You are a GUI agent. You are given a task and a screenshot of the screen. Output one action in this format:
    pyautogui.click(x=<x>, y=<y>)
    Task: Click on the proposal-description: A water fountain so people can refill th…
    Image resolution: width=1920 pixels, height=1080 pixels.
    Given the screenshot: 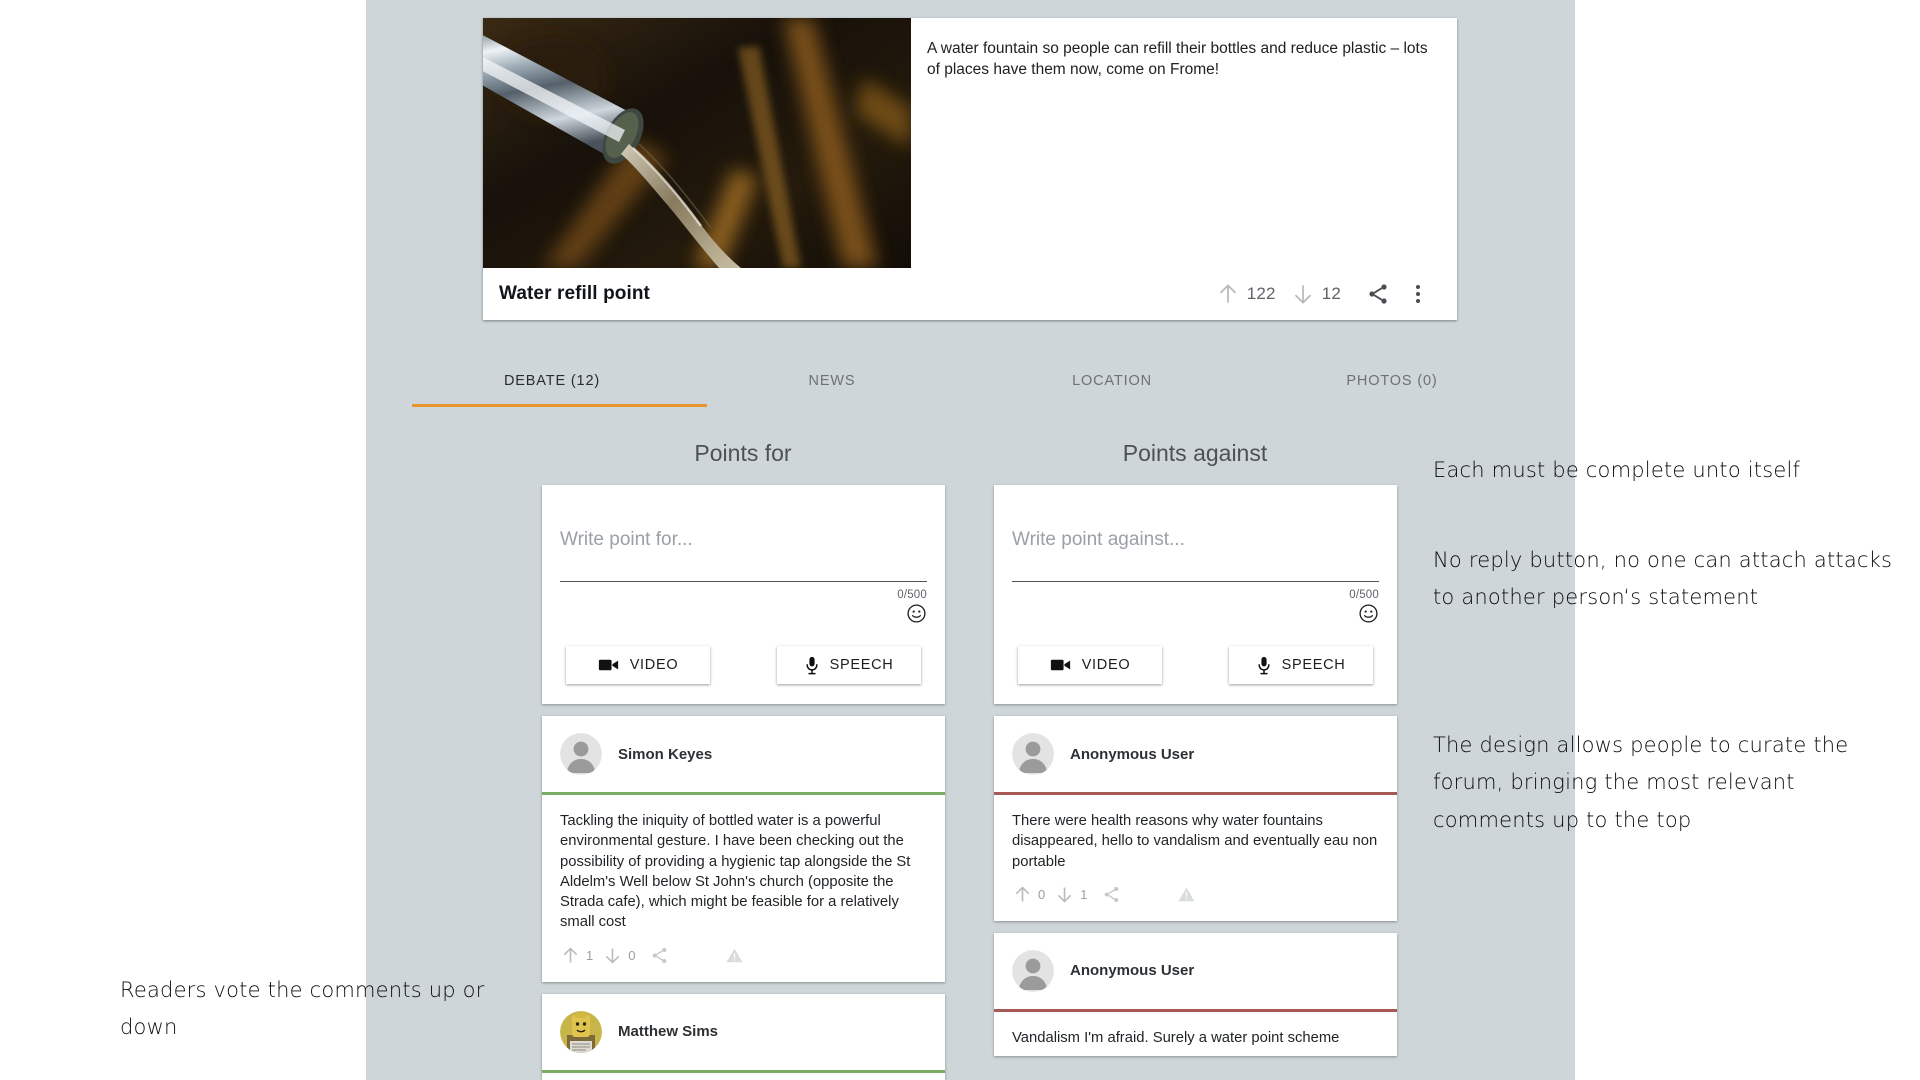 What is the action you would take?
    pyautogui.click(x=1177, y=59)
    